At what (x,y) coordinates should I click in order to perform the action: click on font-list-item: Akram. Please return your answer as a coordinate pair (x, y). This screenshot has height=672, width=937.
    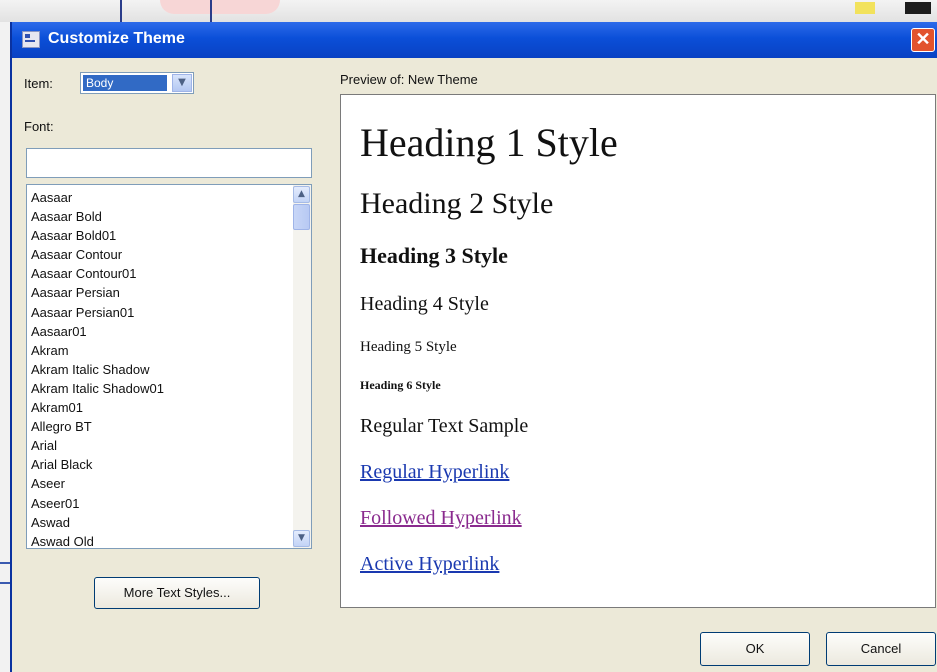
    Looking at the image, I should click on (171, 350).